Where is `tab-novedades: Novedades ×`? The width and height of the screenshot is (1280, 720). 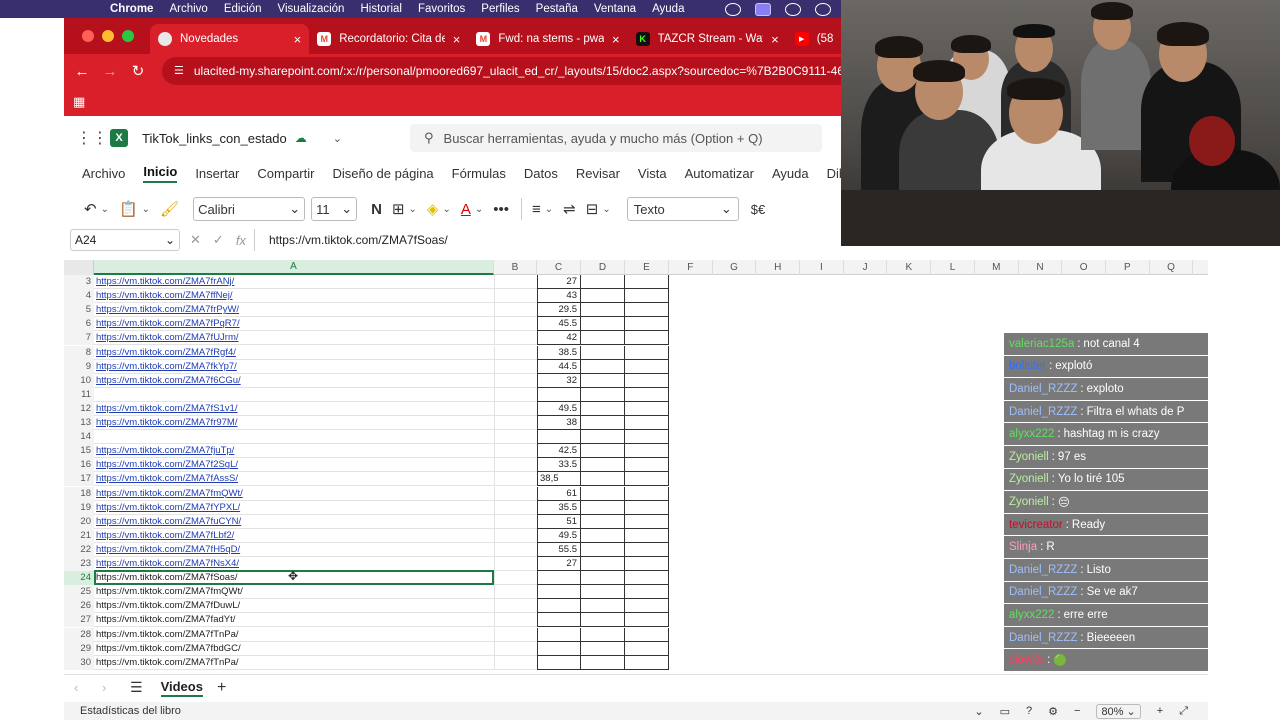 tab-novedades: Novedades × is located at coordinates (230, 39).